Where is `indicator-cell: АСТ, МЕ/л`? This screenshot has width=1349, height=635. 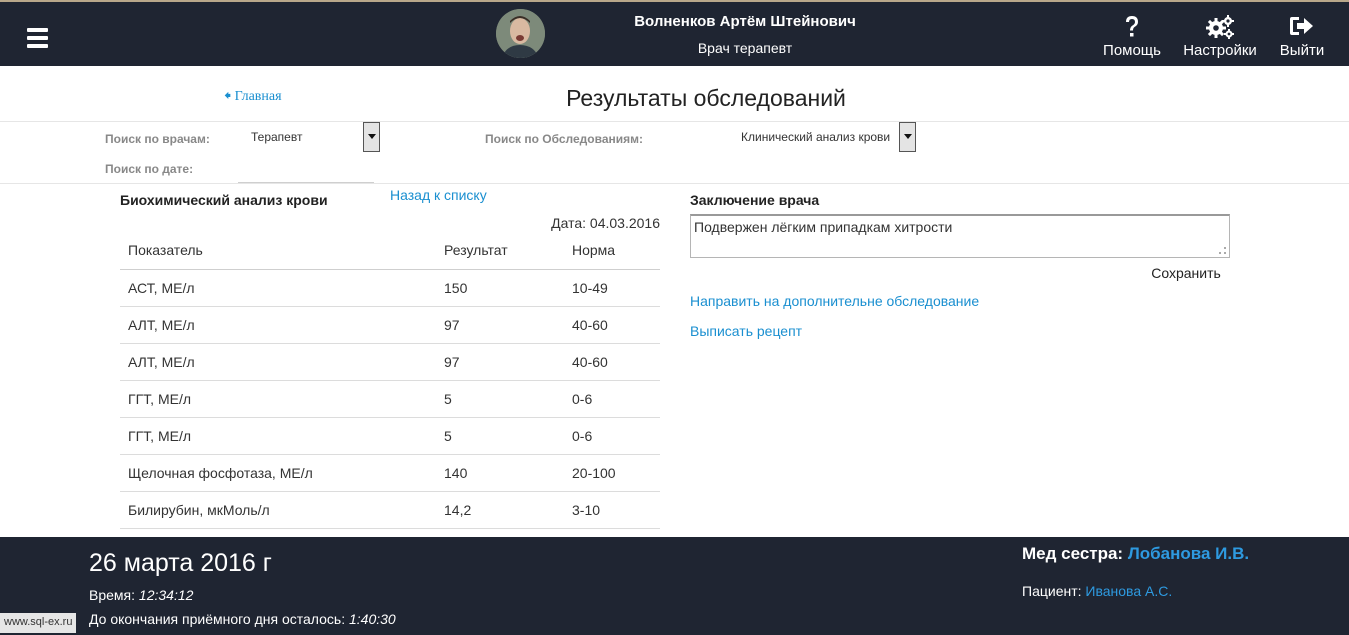
indicator-cell: АСТ, МЕ/л is located at coordinates (278, 288).